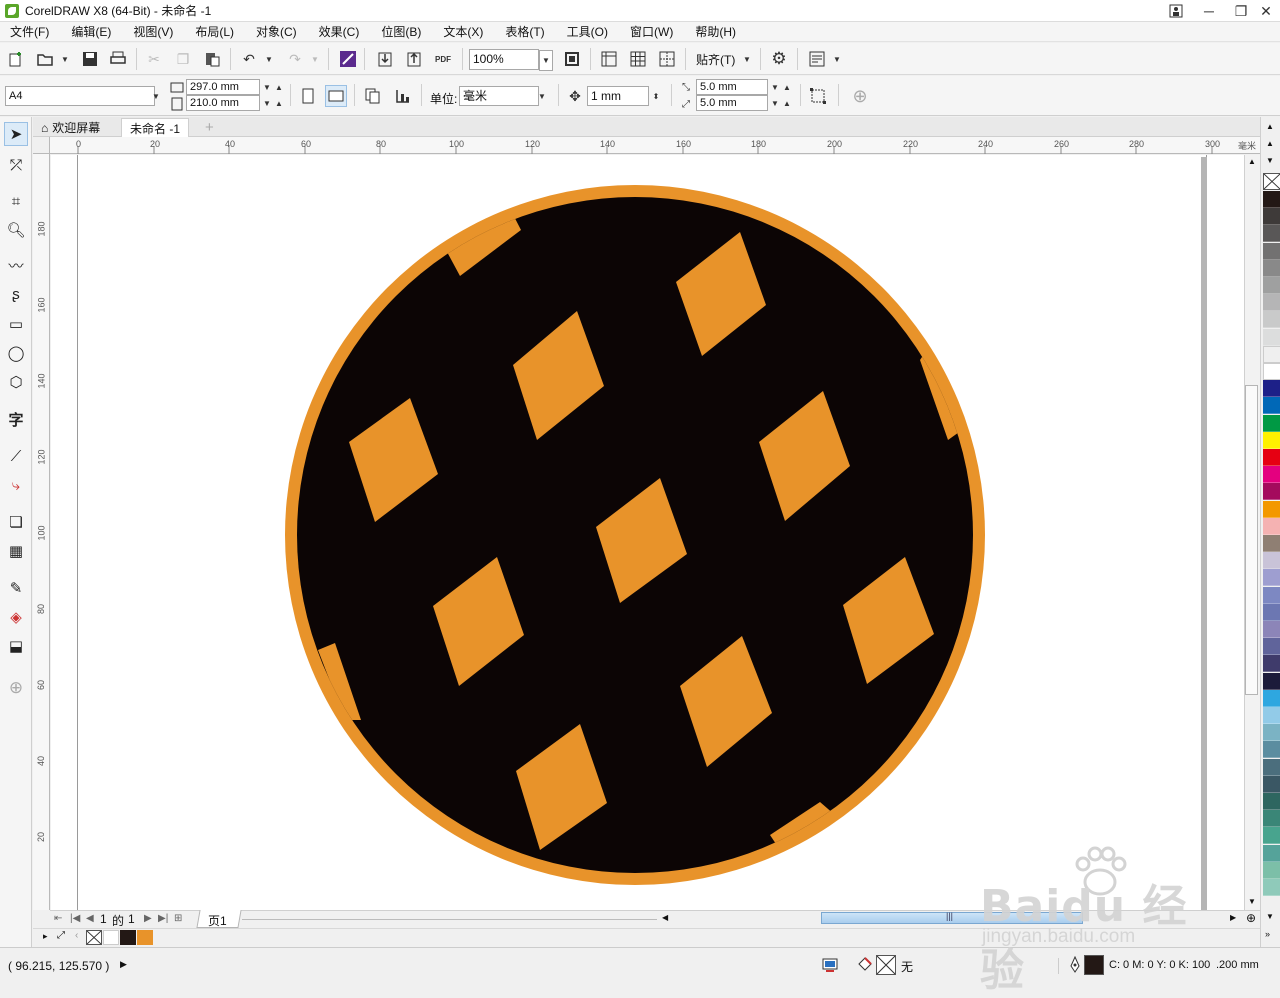 The image size is (1280, 998). Describe the element at coordinates (111, 937) in the screenshot. I see `doc-swatch-white` at that location.